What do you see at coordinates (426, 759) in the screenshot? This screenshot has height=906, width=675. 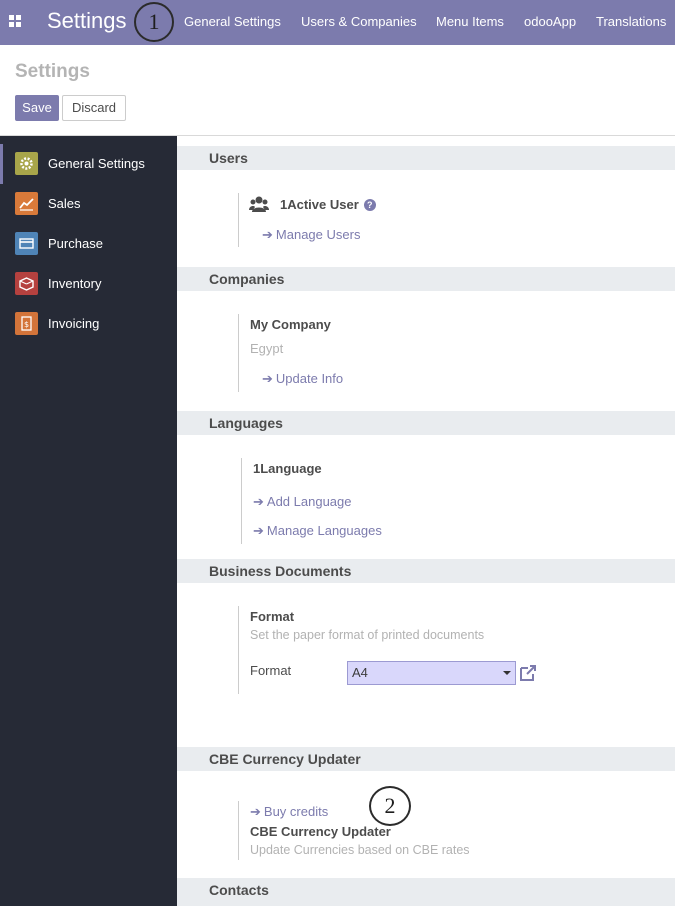 I see `section-cbe-currency-updater: CBE Currency Updater` at bounding box center [426, 759].